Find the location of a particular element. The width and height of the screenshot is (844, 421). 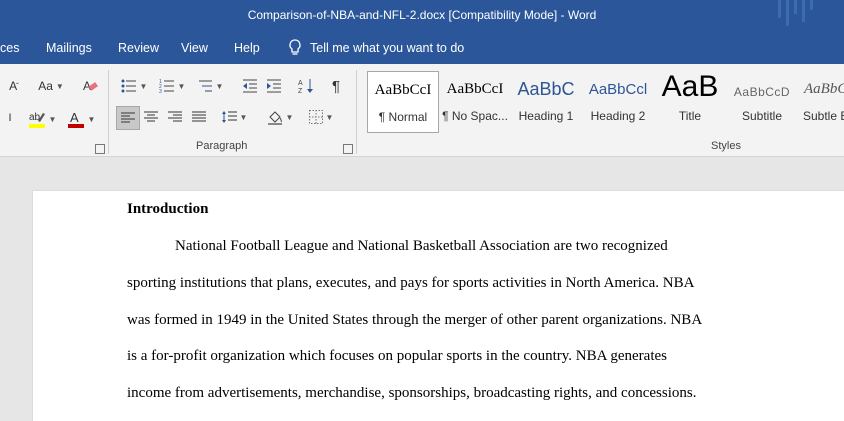

change-case-button: Aa ▼ is located at coordinates (51, 86).